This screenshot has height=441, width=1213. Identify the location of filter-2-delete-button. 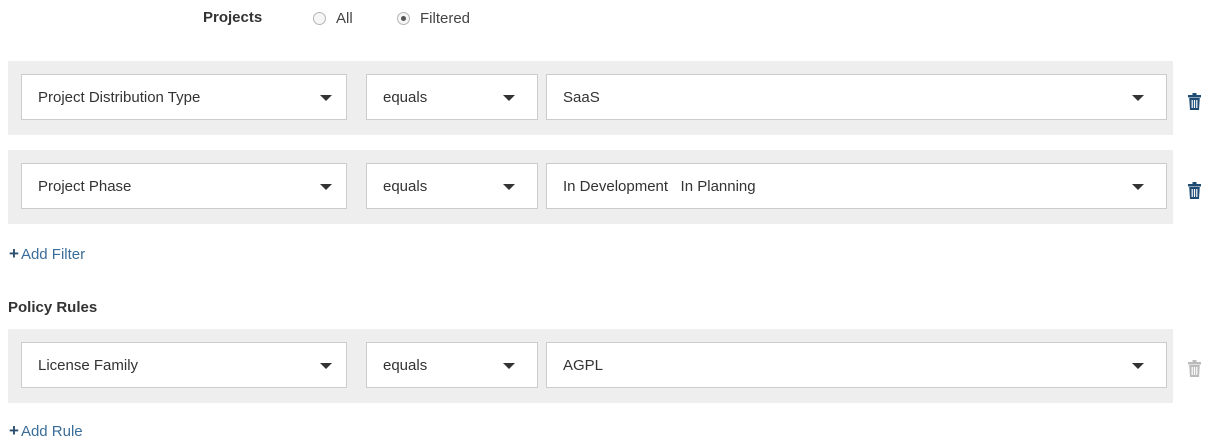
(1194, 190).